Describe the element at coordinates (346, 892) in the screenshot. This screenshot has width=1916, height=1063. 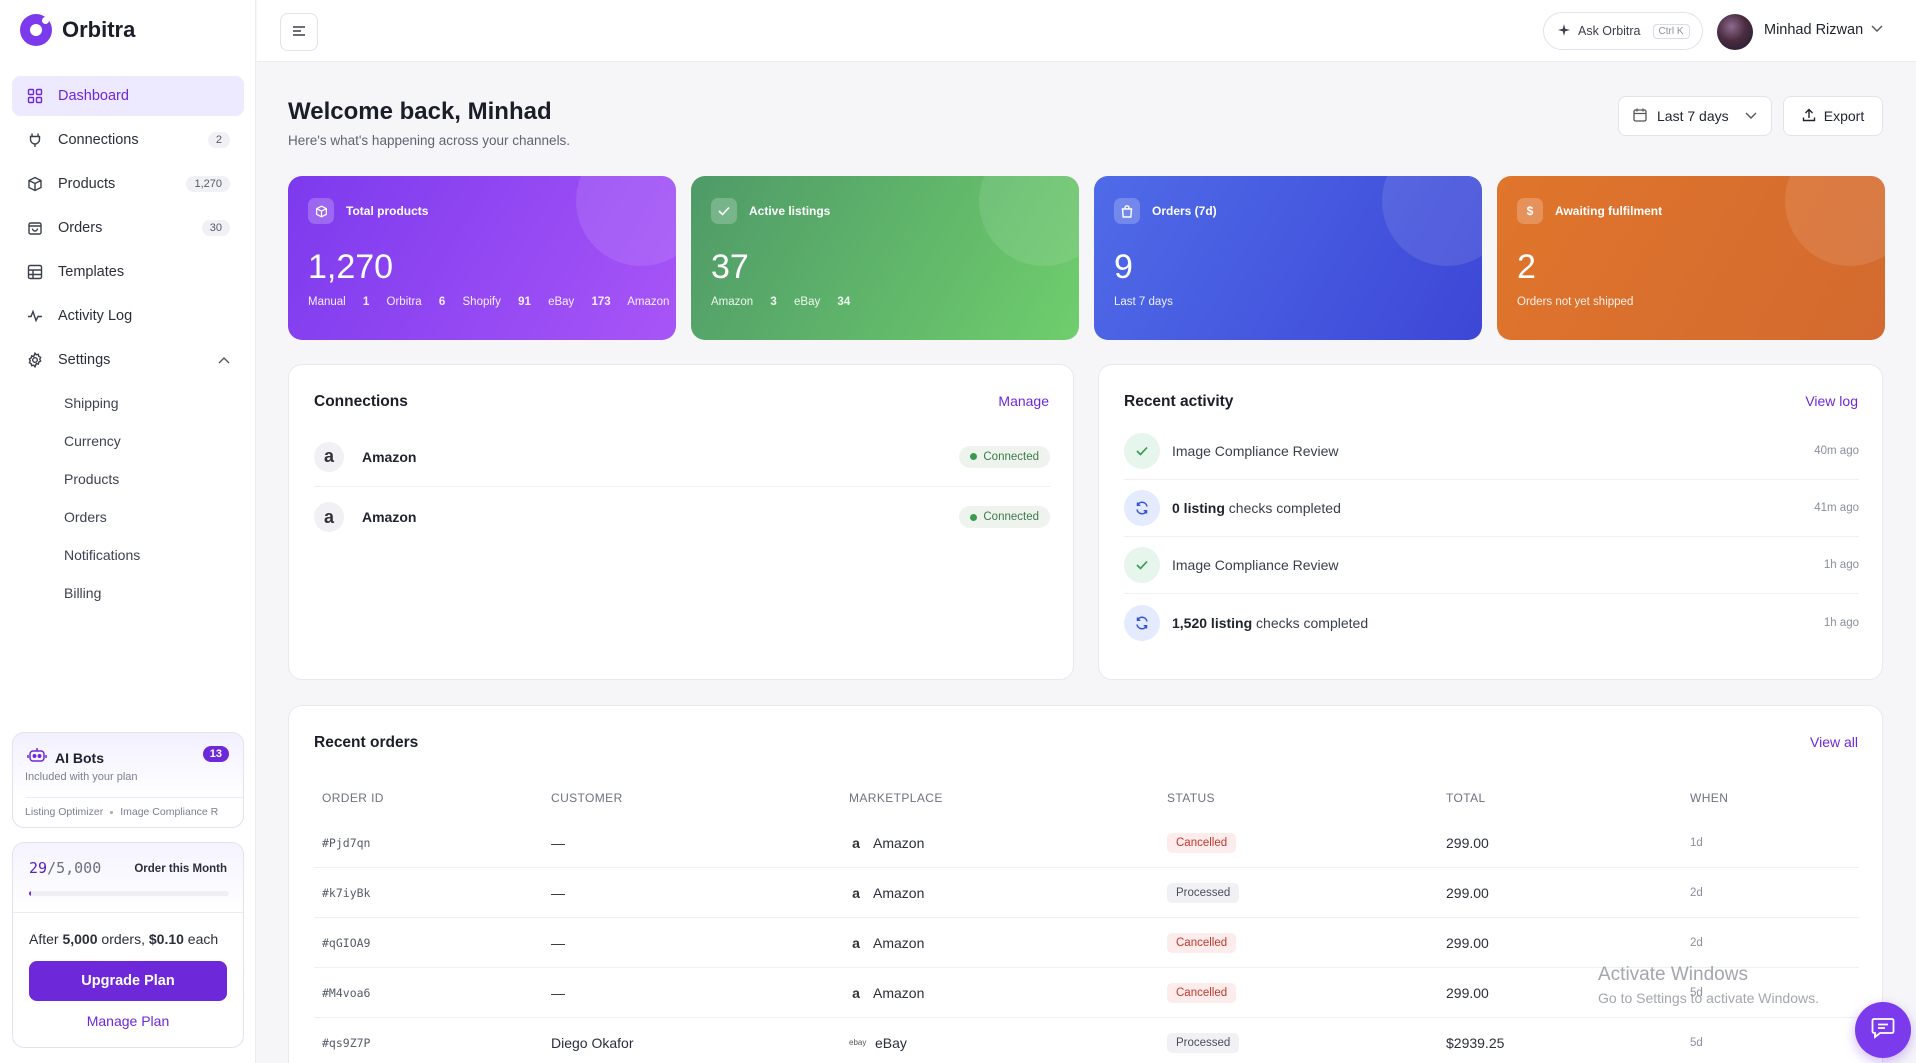
I see `order-id: #k7iyBk` at that location.